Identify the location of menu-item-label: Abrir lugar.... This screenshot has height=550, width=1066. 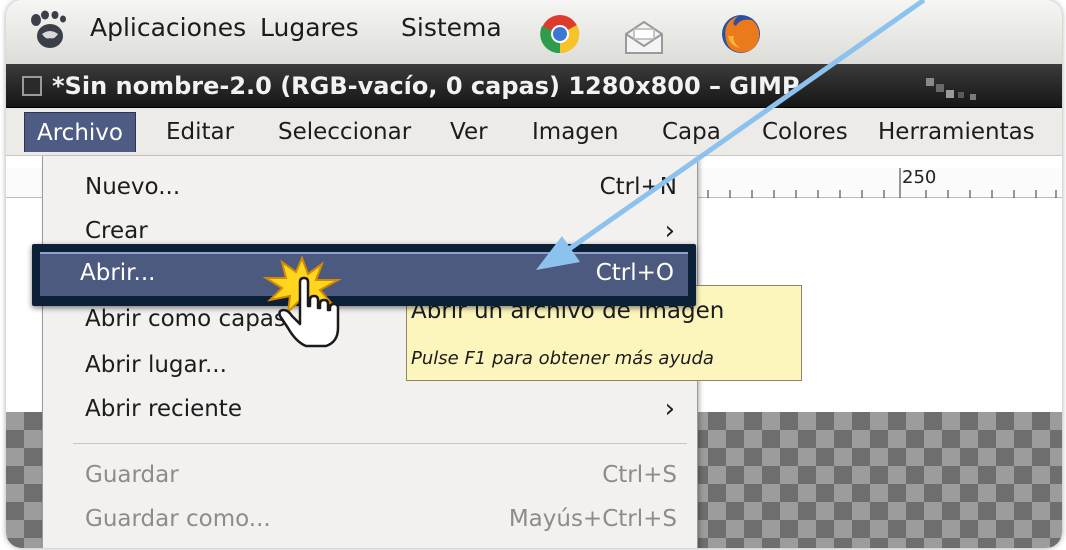
(156, 365).